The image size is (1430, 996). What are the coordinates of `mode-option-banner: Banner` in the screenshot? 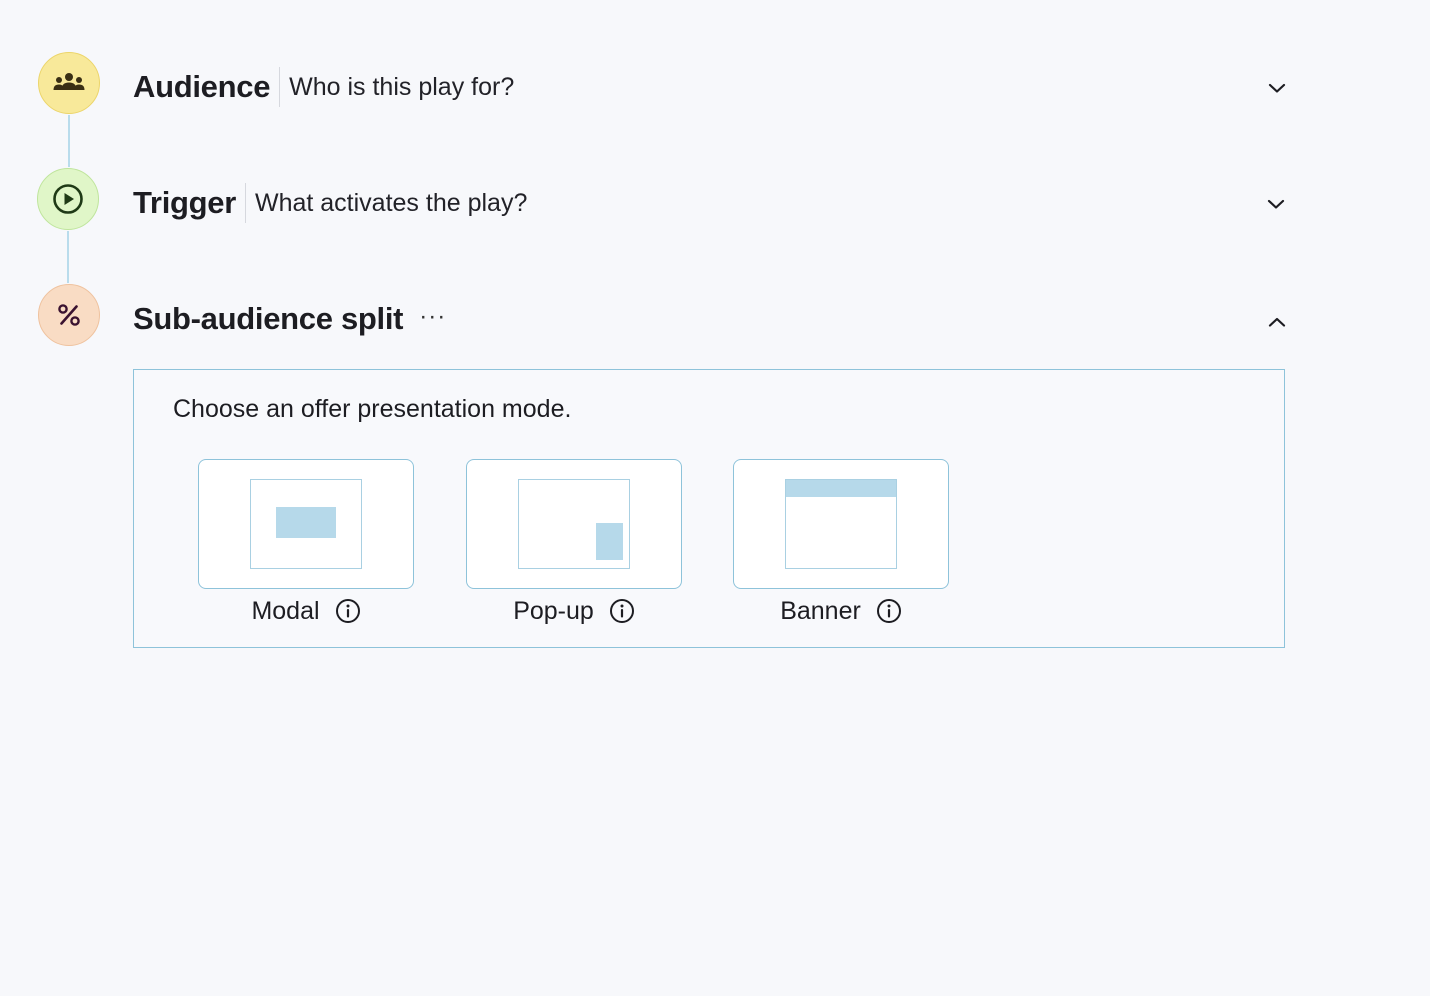 It's located at (841, 543).